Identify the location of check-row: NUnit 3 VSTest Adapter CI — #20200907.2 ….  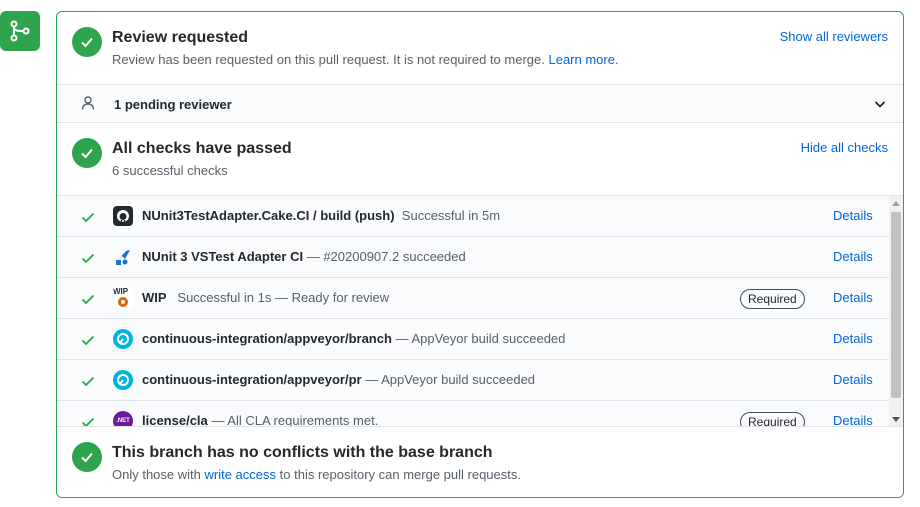
(473, 257).